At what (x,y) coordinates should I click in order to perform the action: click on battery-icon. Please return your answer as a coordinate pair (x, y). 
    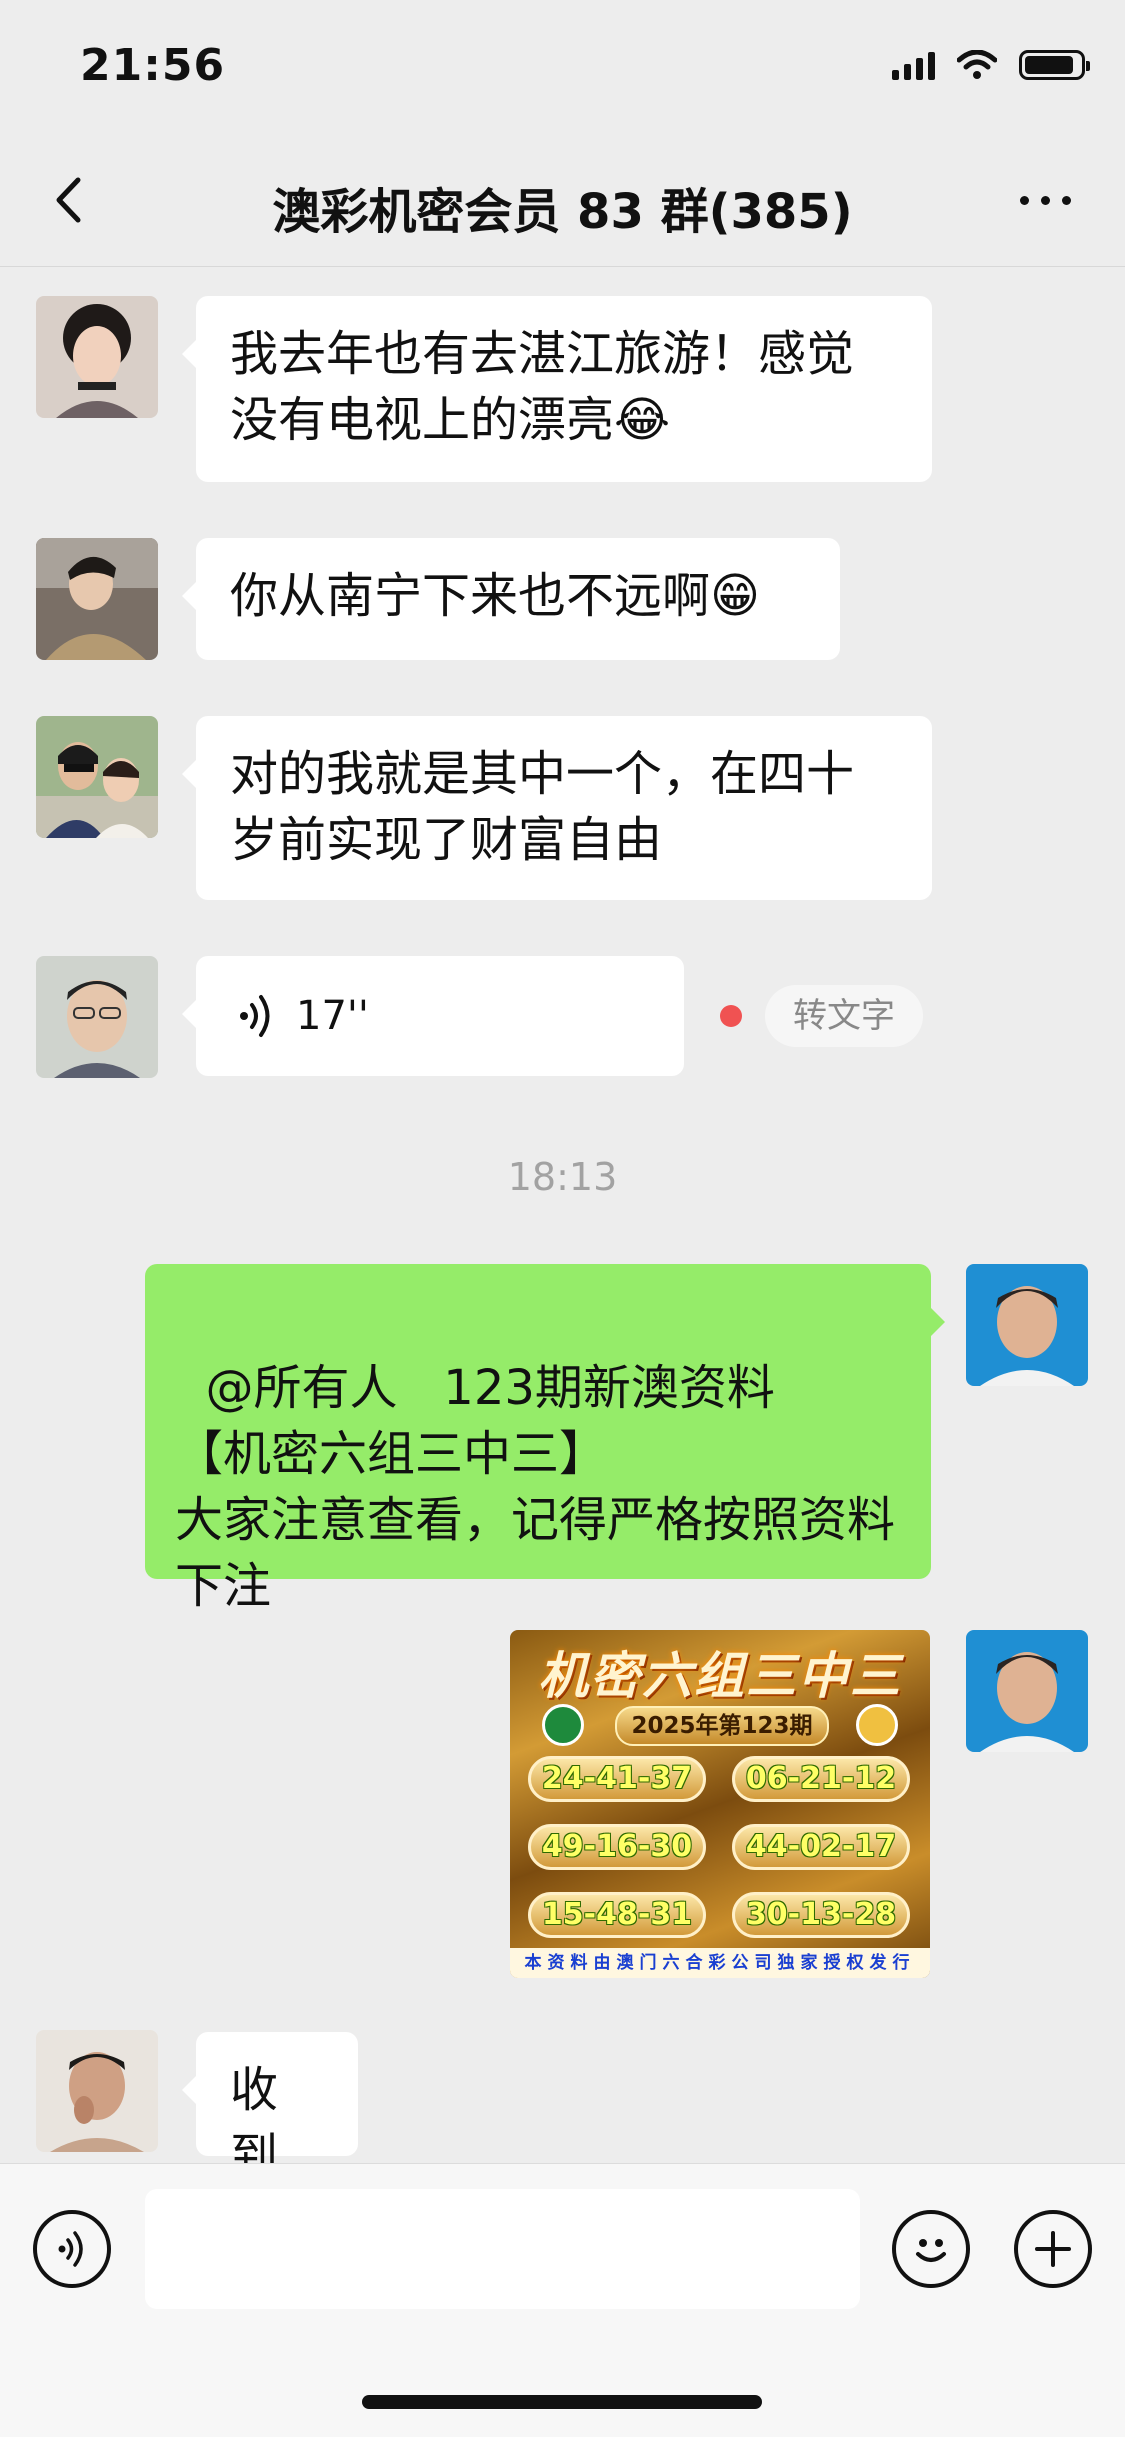
    Looking at the image, I should click on (1054, 65).